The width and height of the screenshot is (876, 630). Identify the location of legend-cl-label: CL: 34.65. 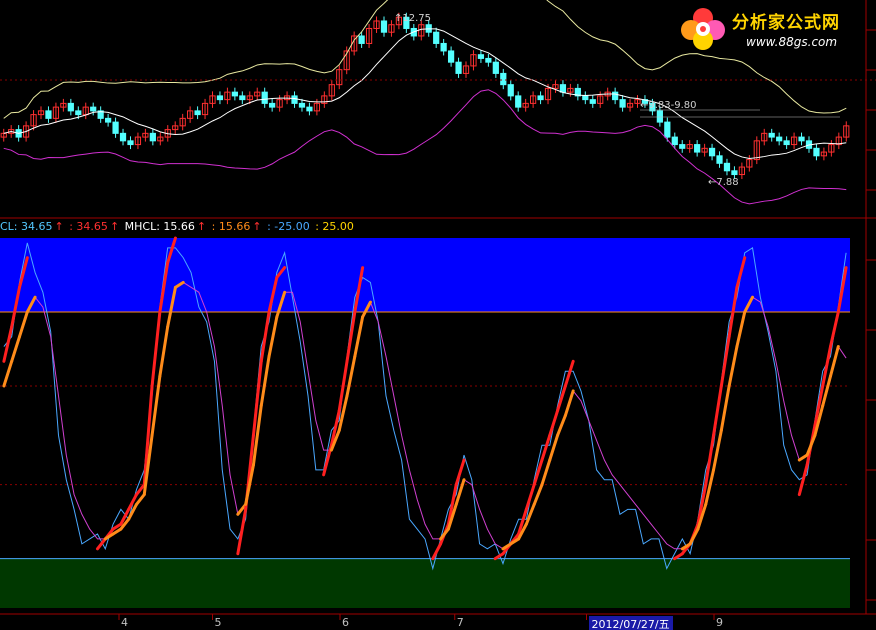
(26, 226).